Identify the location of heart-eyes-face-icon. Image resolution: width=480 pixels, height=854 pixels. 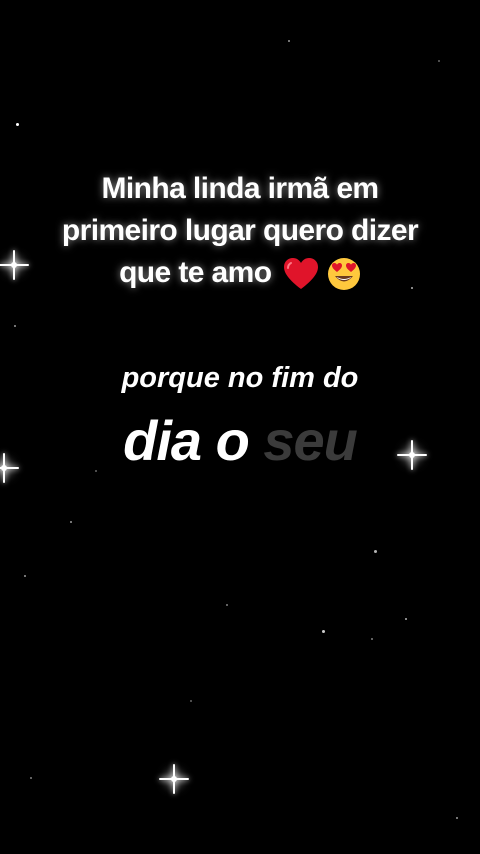
(343, 274).